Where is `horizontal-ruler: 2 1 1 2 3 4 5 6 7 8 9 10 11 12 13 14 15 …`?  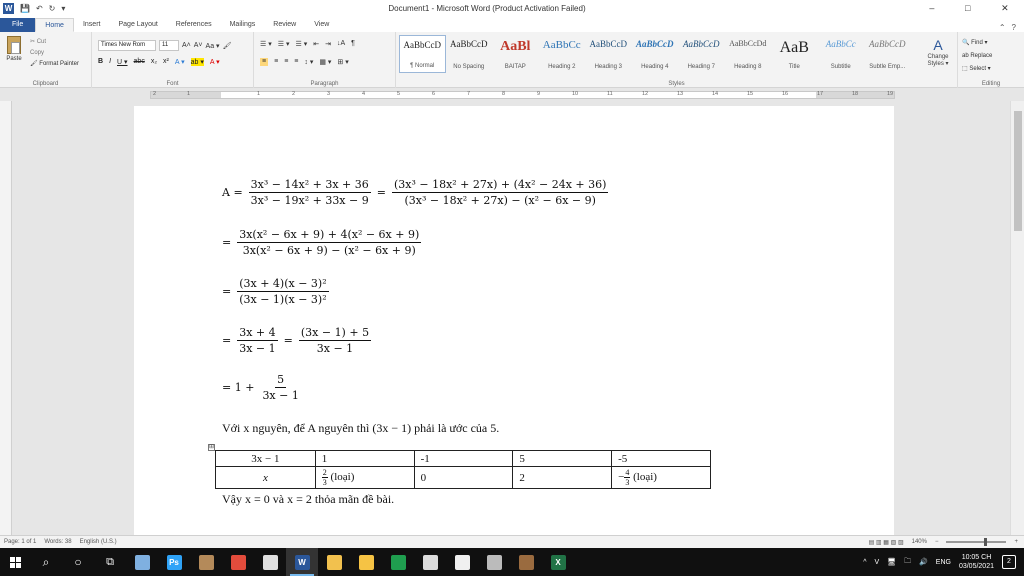
horizontal-ruler: 2 1 1 2 3 4 5 6 7 8 9 10 11 12 13 14 15 … is located at coordinates (512, 95).